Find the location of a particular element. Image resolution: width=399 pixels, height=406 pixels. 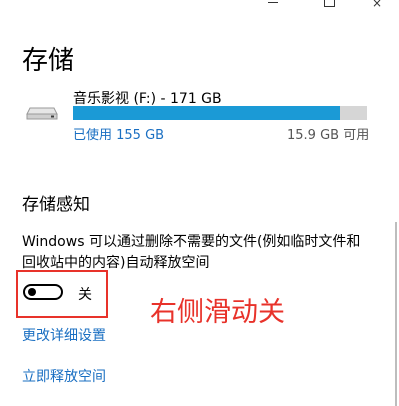

drive-icon is located at coordinates (42, 113).